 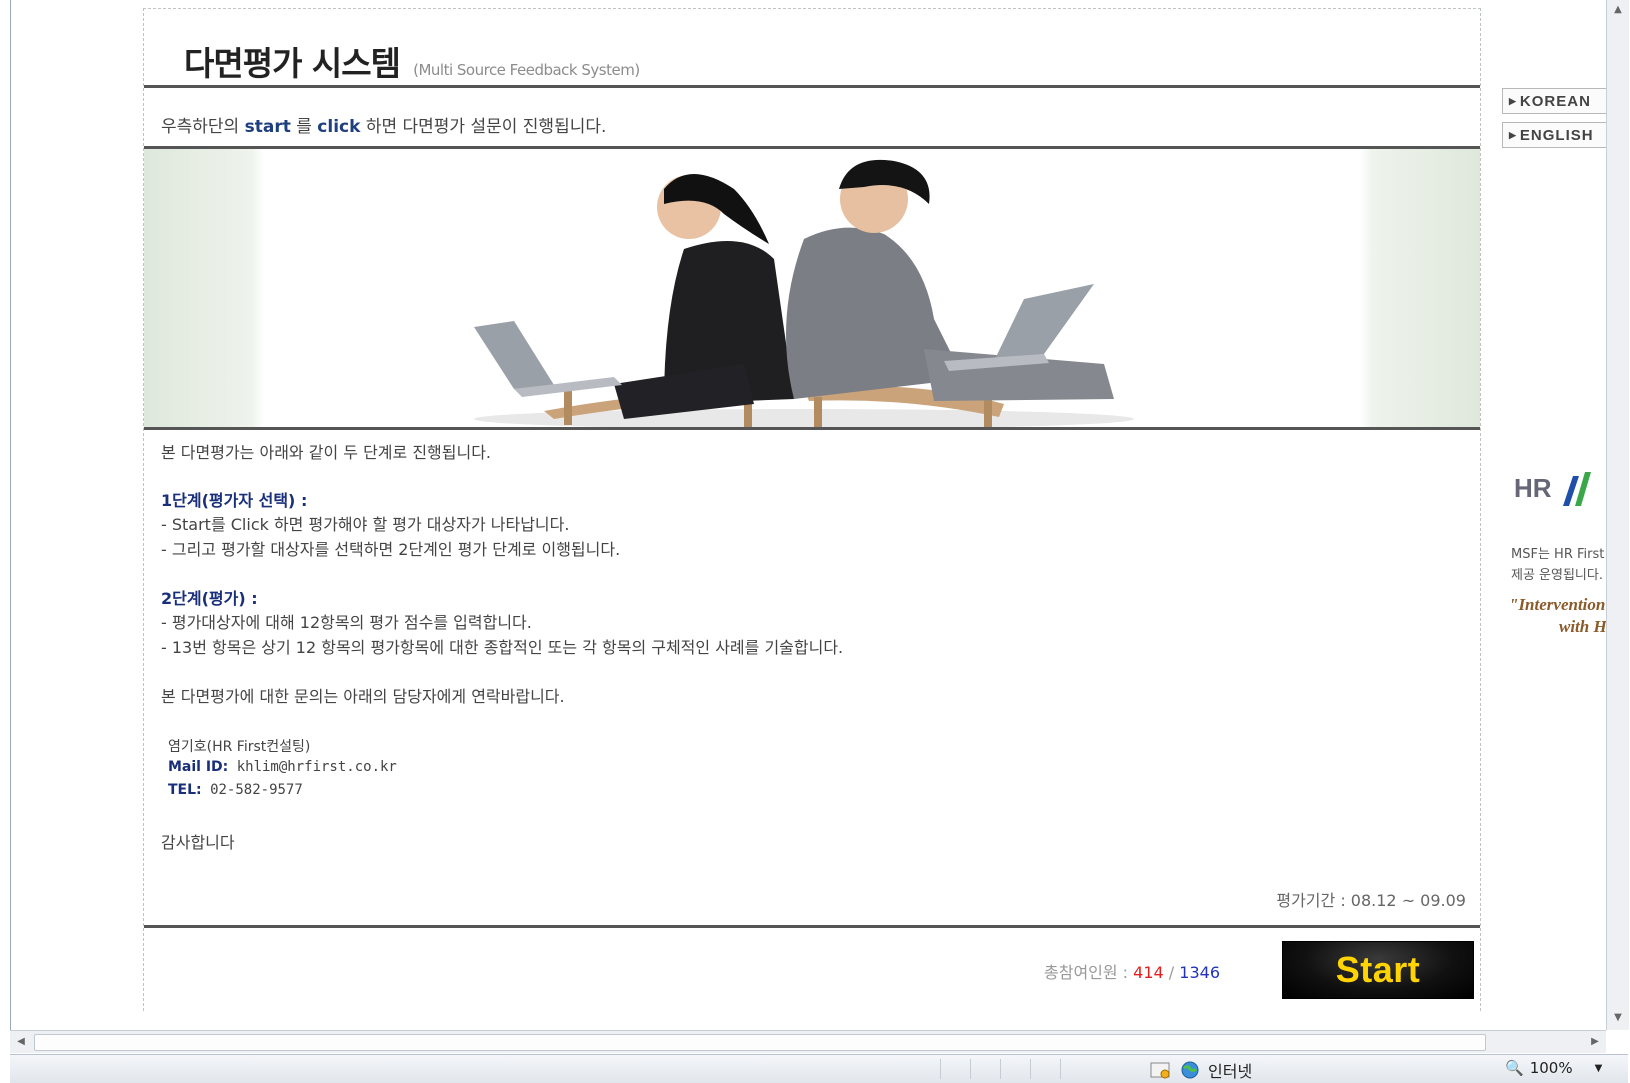 What do you see at coordinates (1618, 10) in the screenshot?
I see `scroll-up-icon: ▲` at bounding box center [1618, 10].